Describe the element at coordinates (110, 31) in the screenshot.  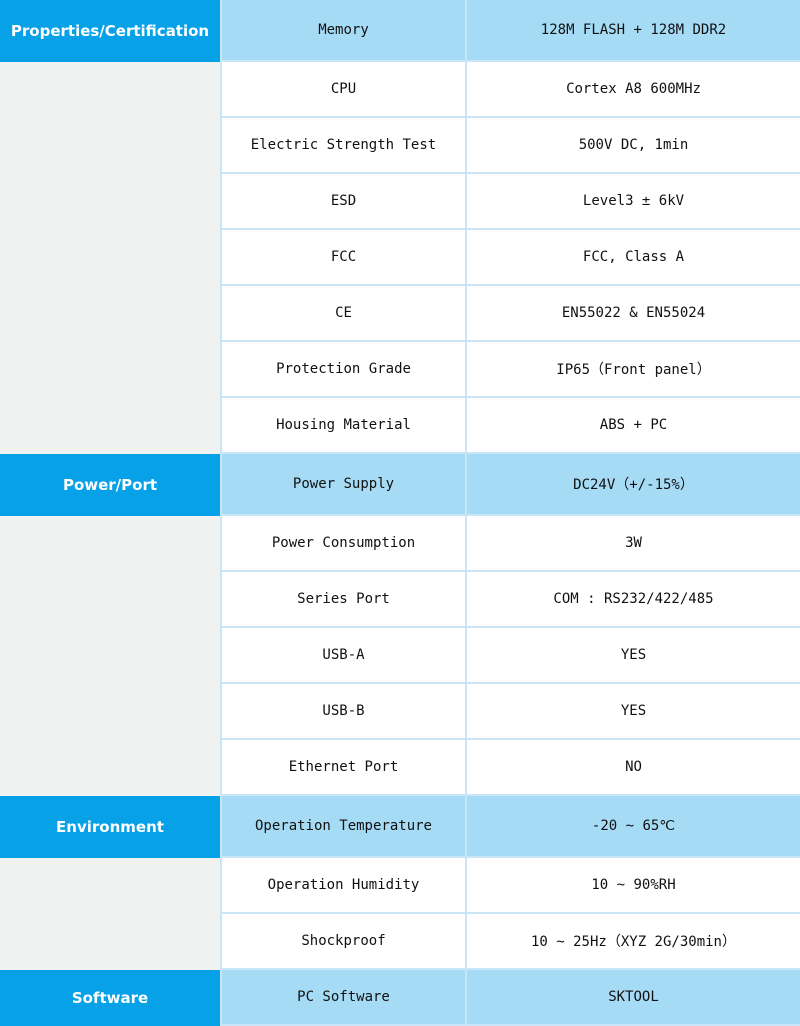
I see `section-label: Properties/Certification` at that location.